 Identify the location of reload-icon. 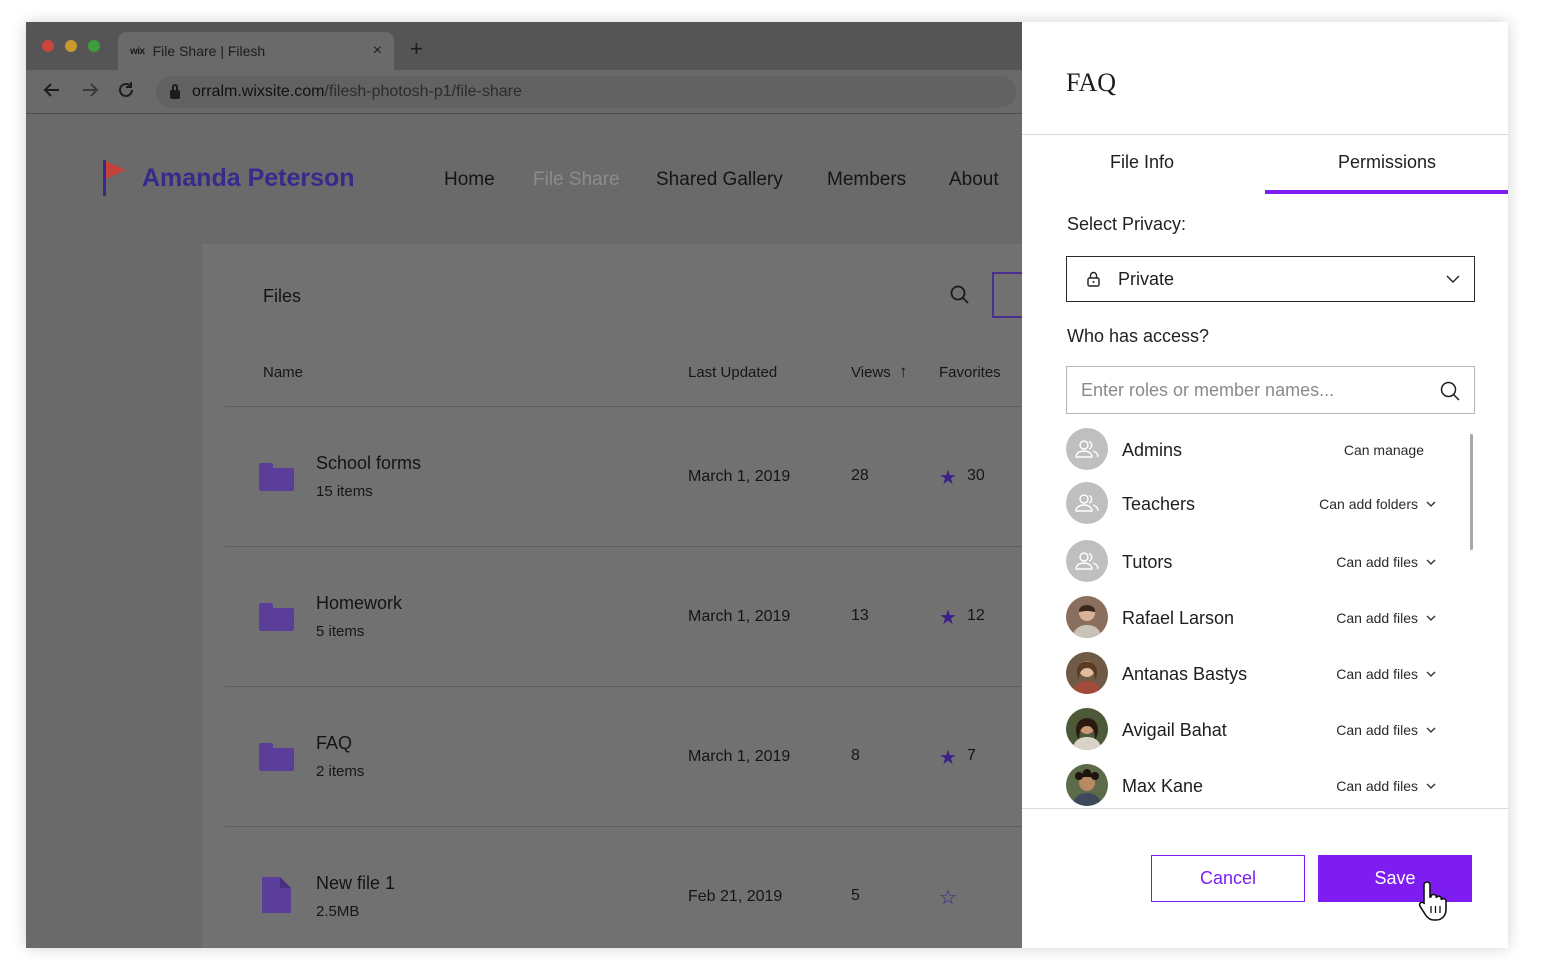
(126, 93).